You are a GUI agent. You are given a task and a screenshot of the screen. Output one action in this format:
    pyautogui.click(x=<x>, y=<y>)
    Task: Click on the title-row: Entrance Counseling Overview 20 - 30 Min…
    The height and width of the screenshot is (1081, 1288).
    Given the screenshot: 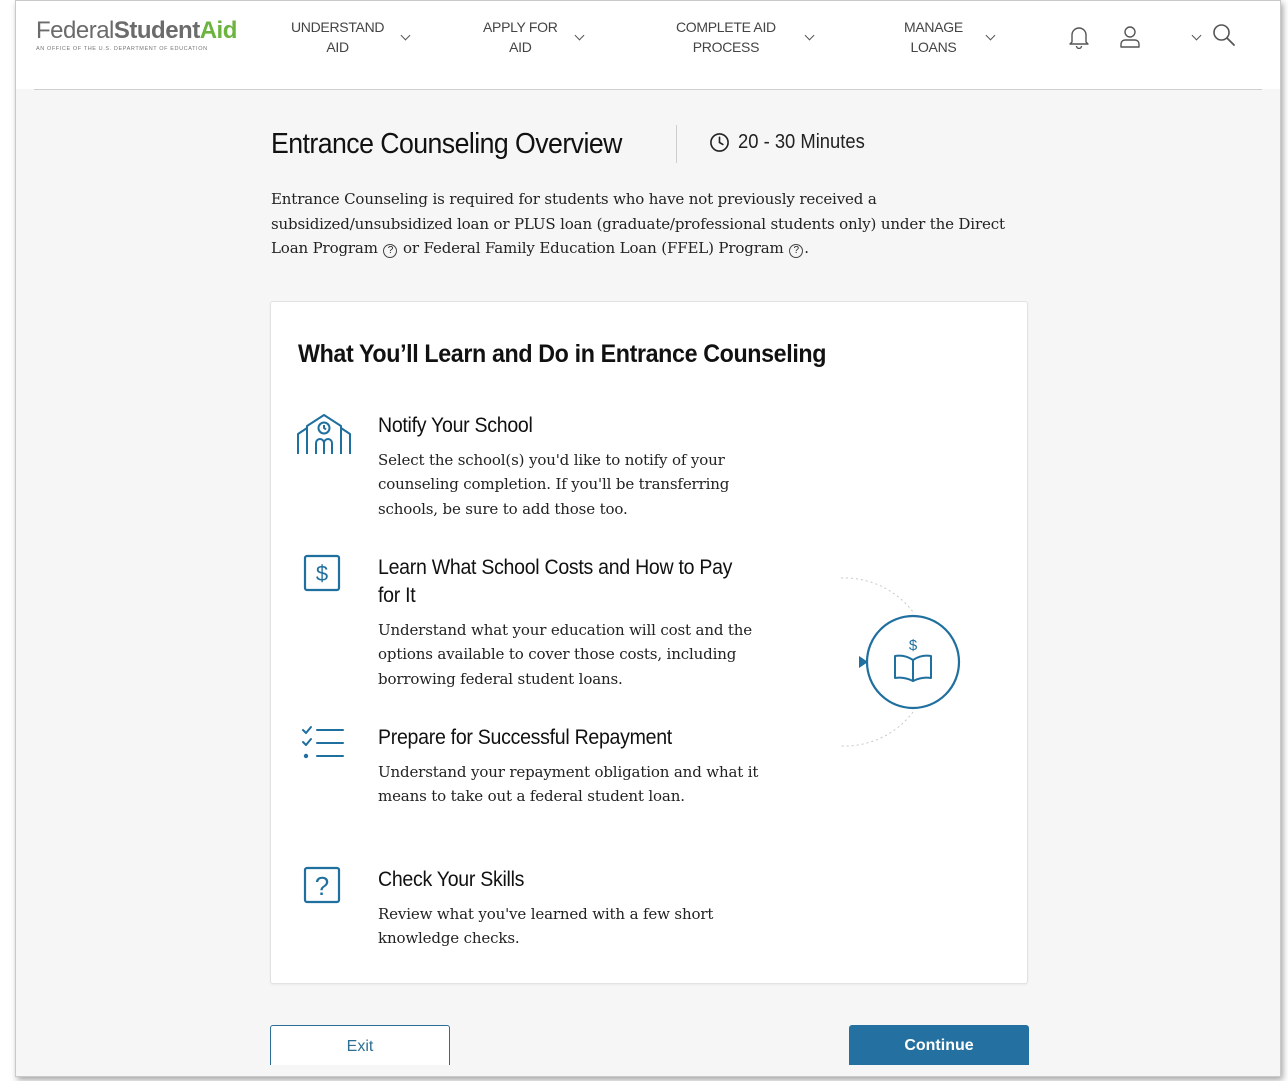 What is the action you would take?
    pyautogui.click(x=568, y=144)
    